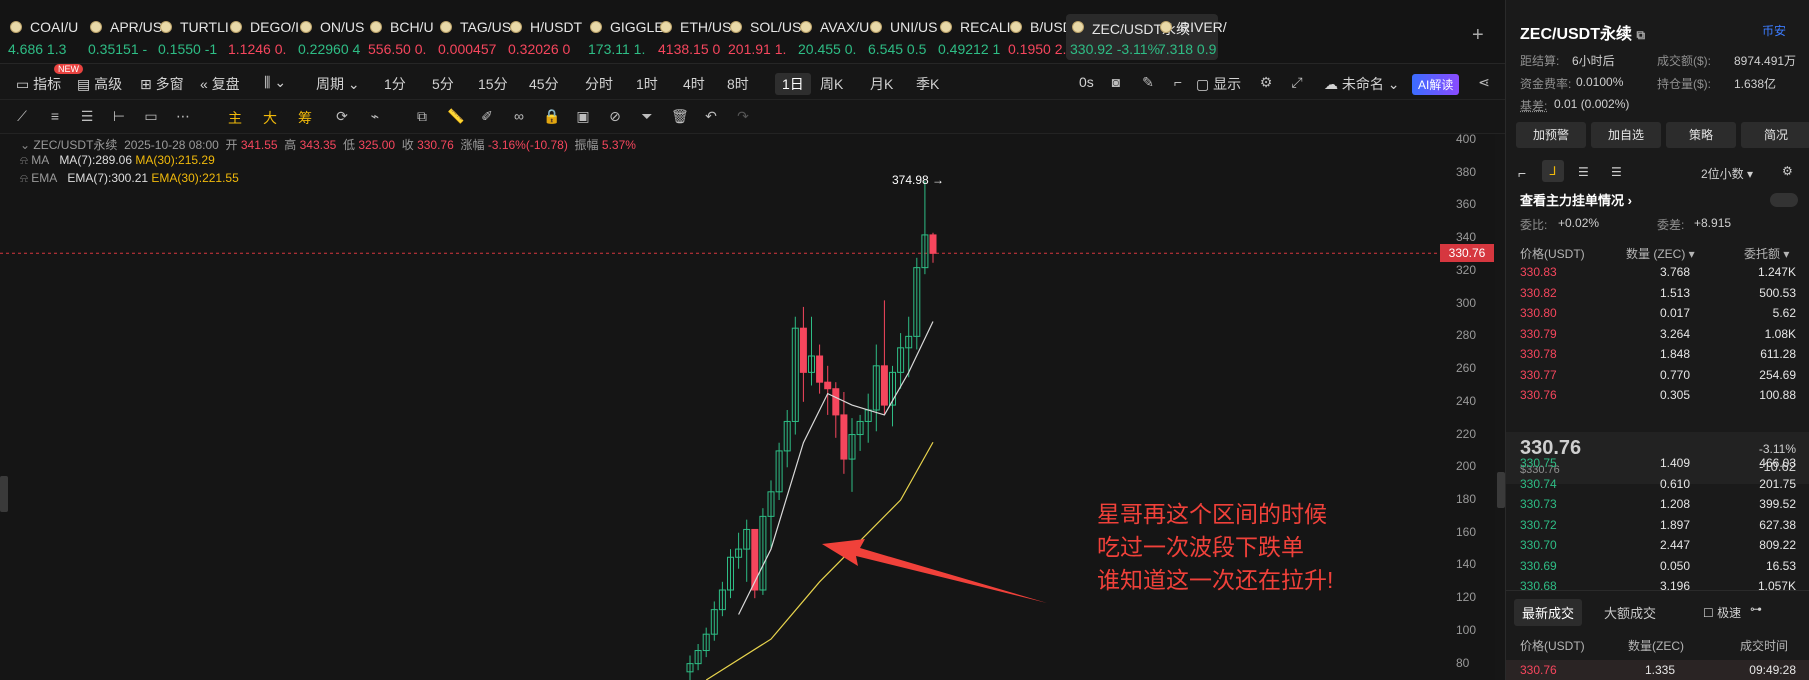 The width and height of the screenshot is (1809, 680). What do you see at coordinates (87, 116) in the screenshot?
I see `parallel-lines-icon: ☰` at bounding box center [87, 116].